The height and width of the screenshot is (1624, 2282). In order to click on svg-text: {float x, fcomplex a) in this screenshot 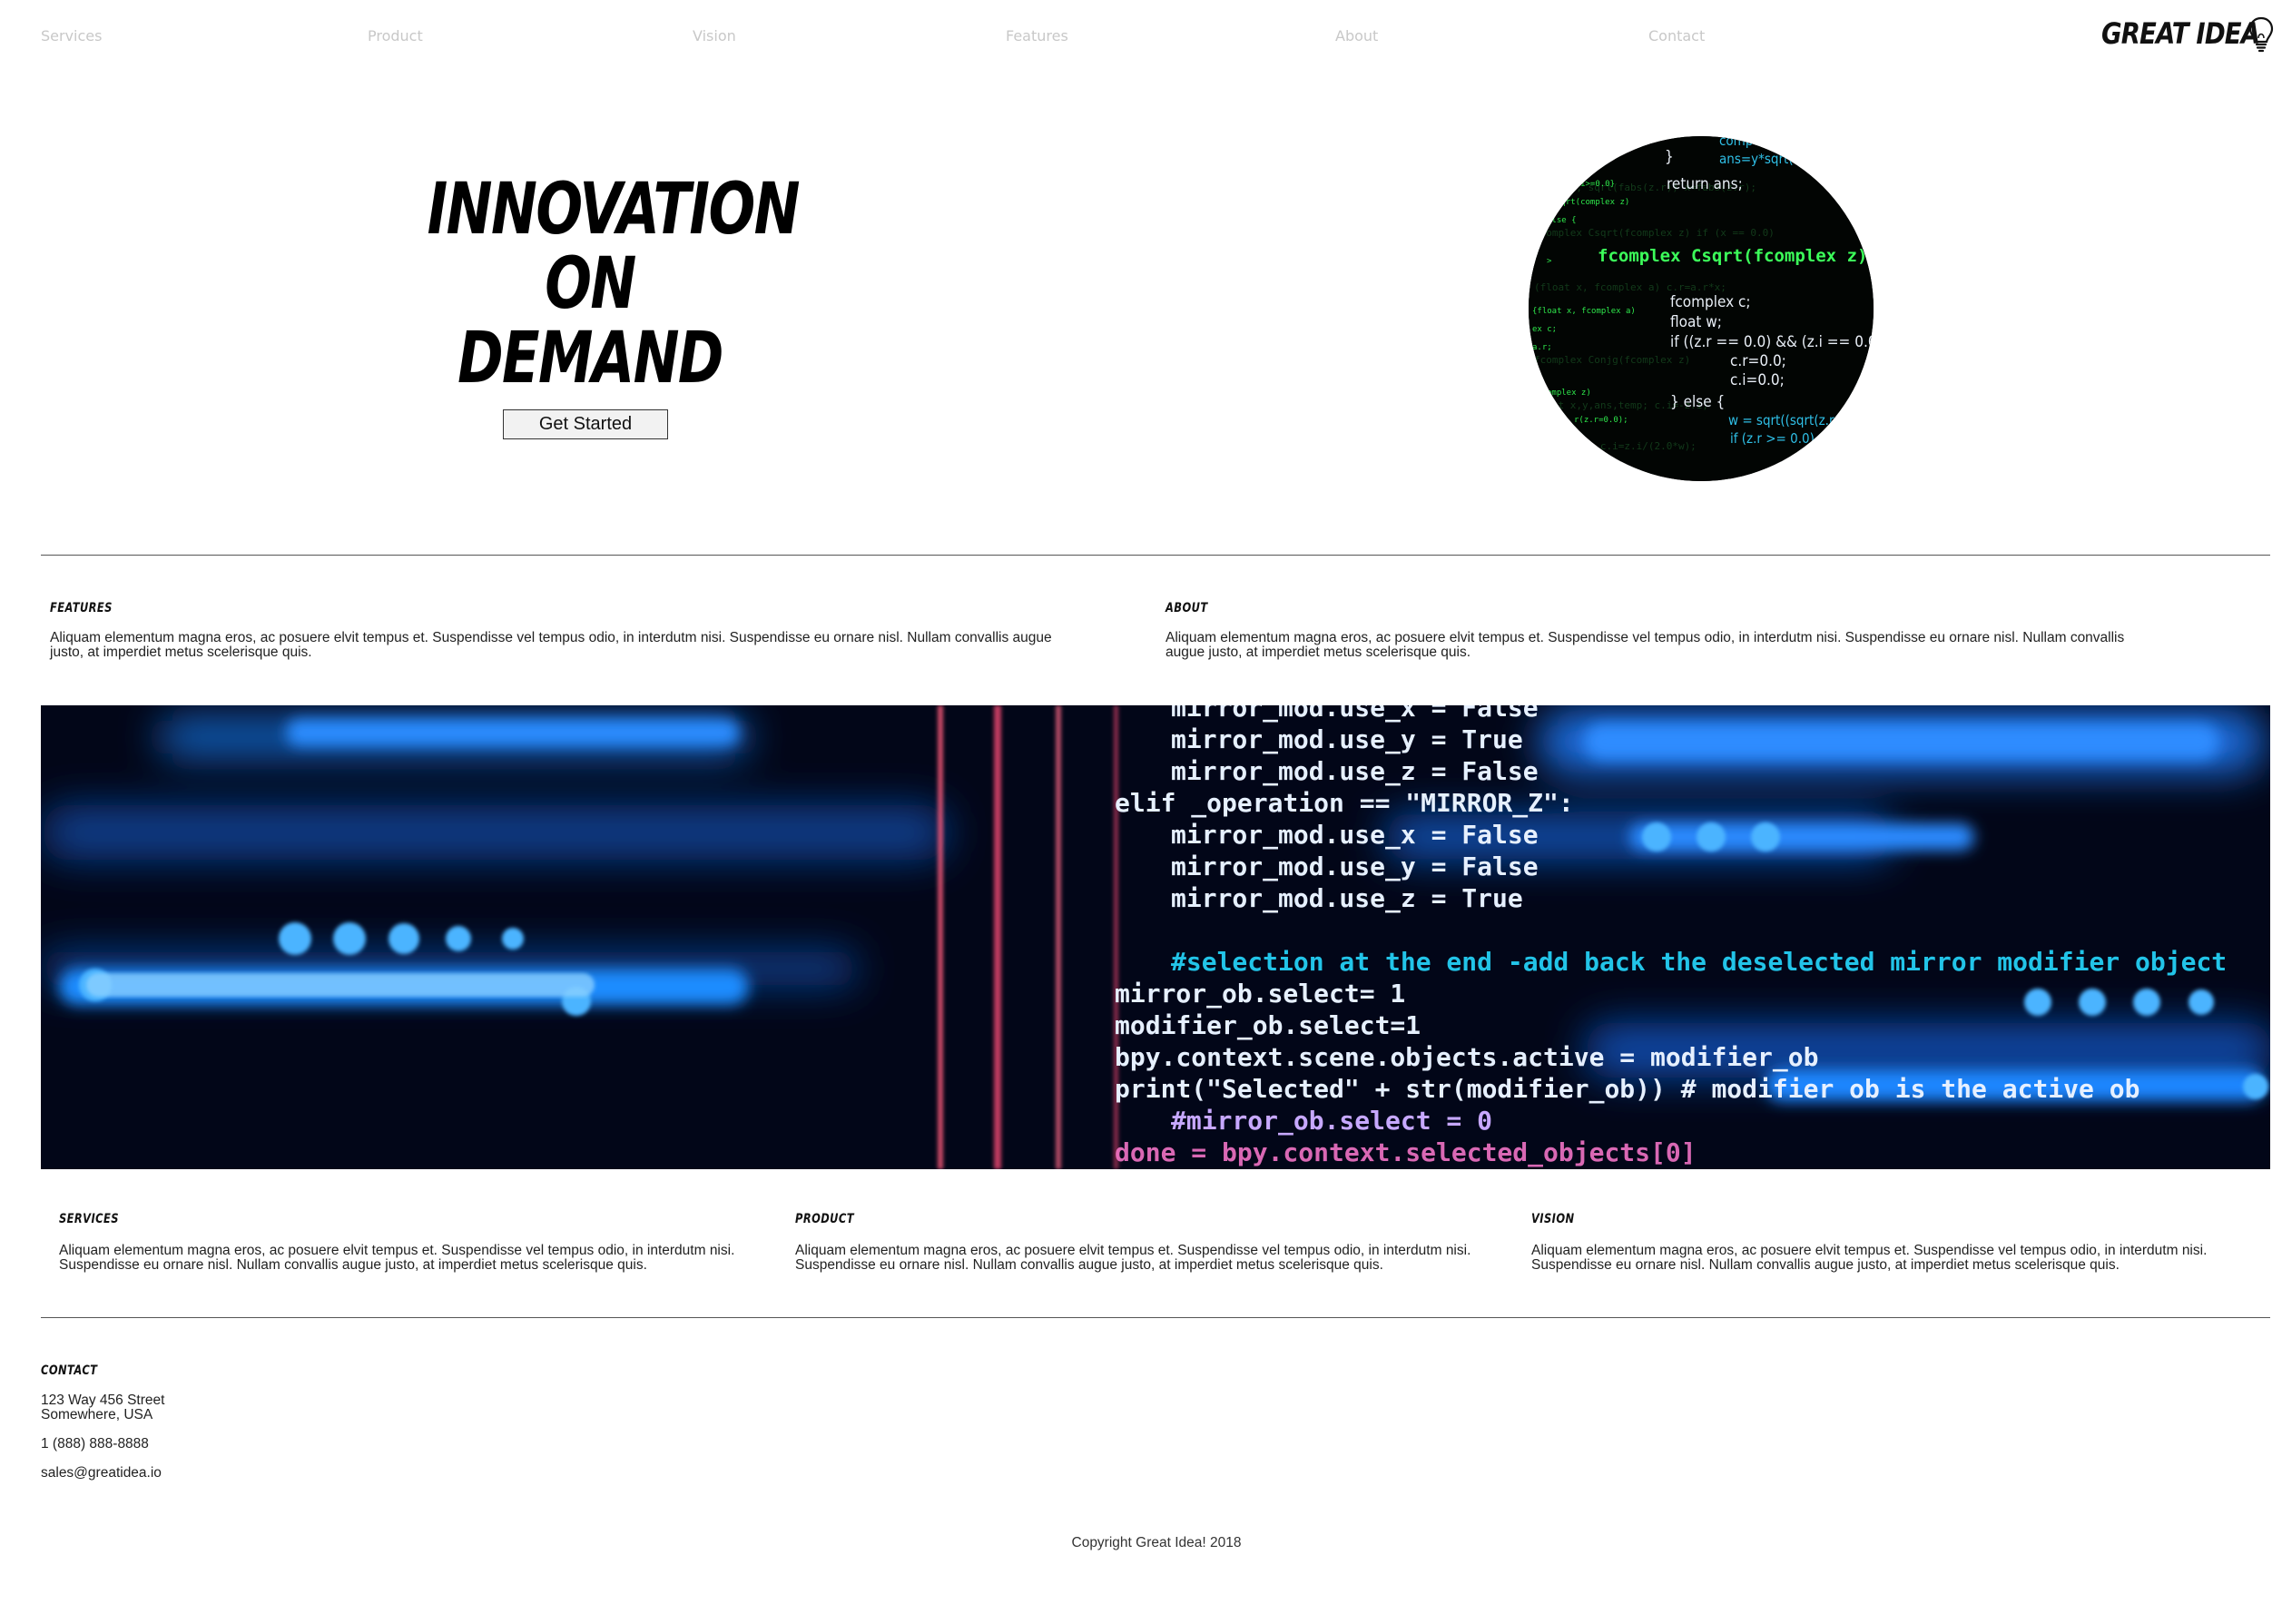, I will do `click(1584, 311)`.